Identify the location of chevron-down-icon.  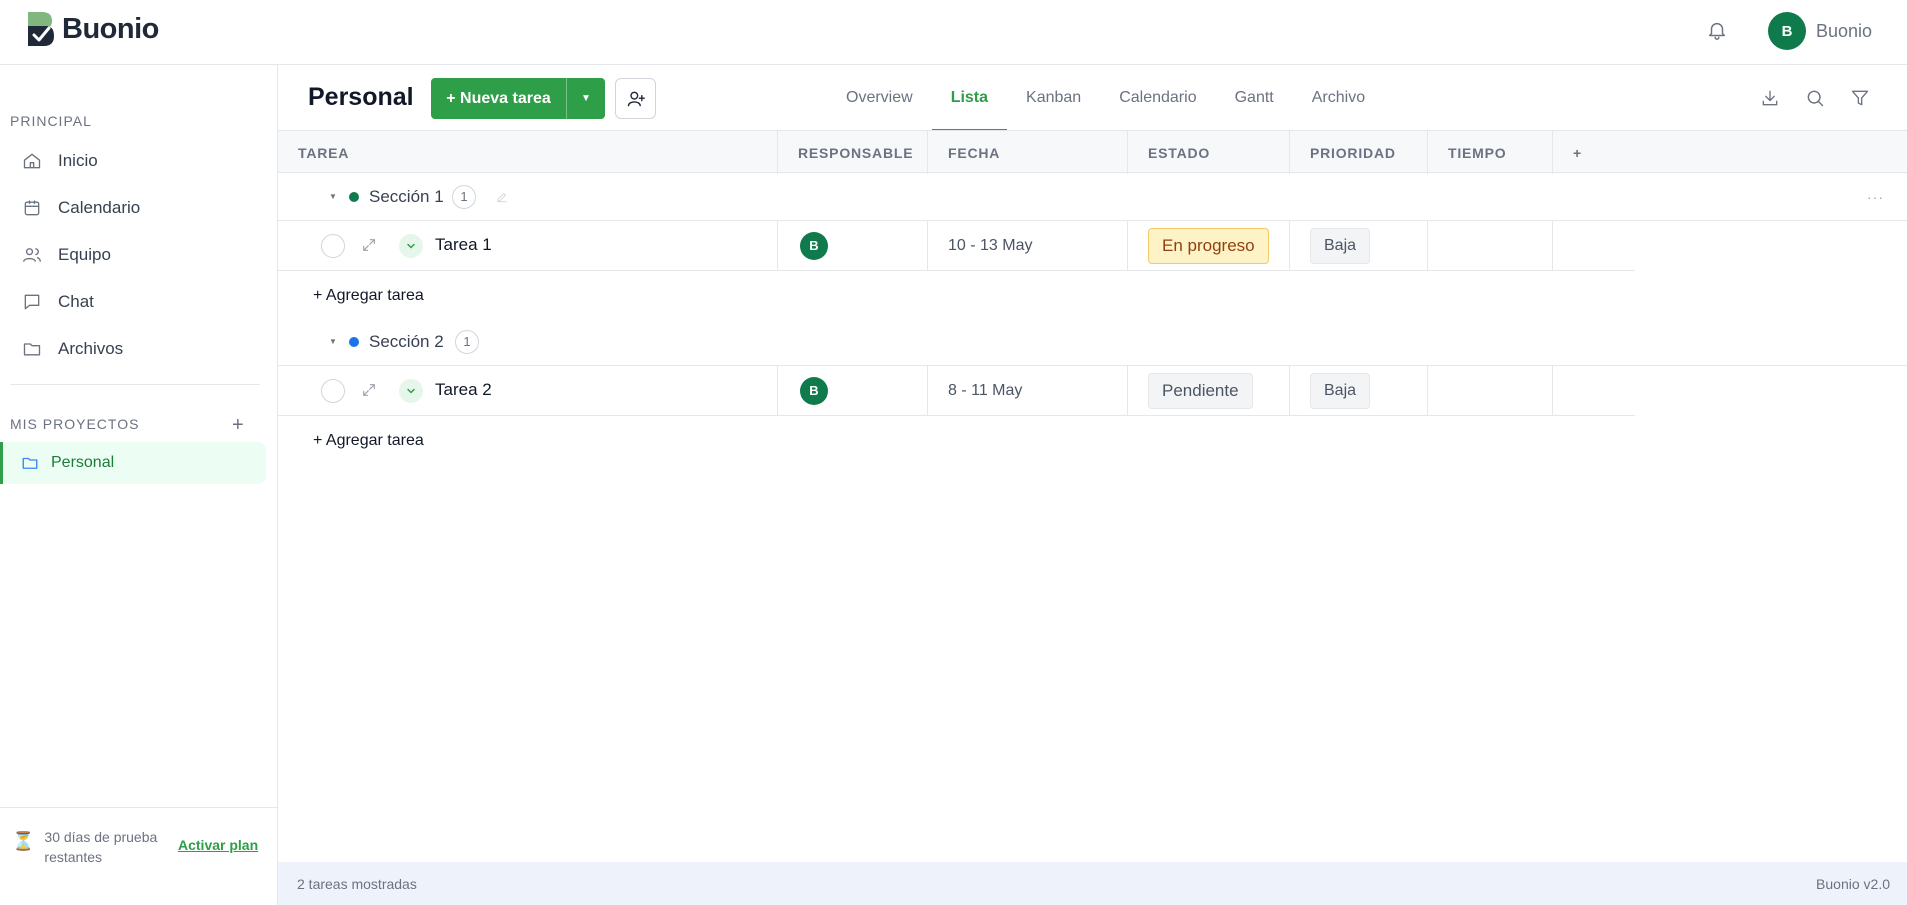
(411, 391).